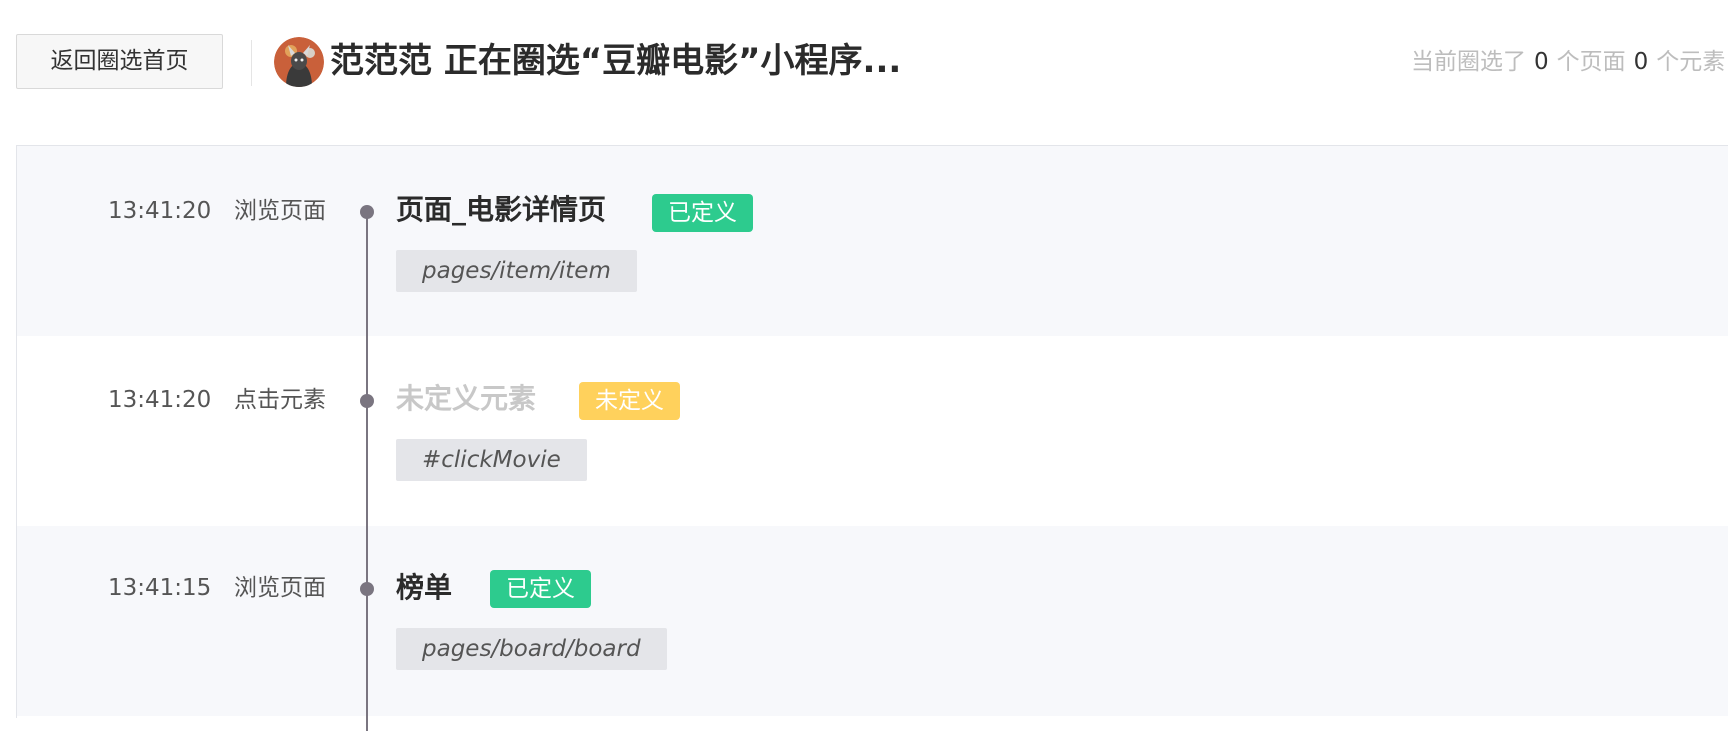 This screenshot has height=731, width=1728. I want to click on element-unit-label: 个元素, so click(1691, 62).